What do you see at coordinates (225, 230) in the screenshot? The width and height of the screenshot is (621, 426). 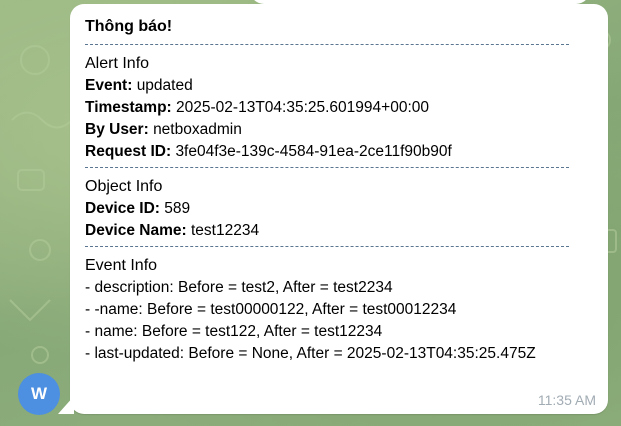 I see `device-name-value: test12234` at bounding box center [225, 230].